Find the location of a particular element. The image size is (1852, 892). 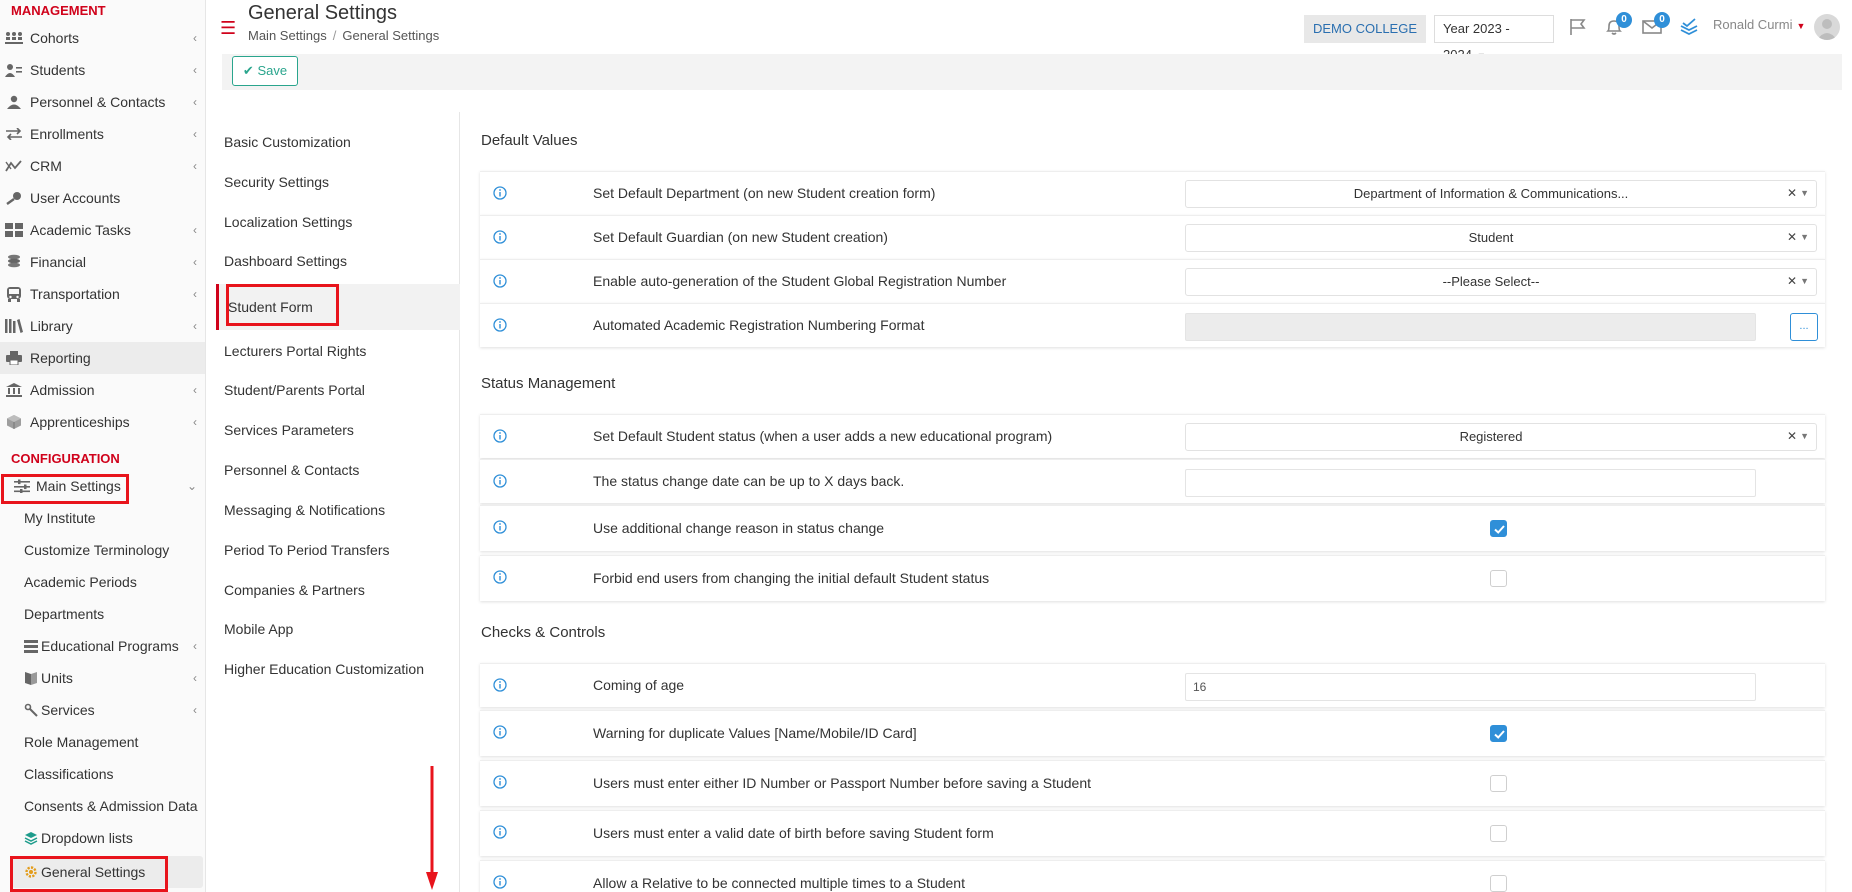

settings-nav-student-parents-portal: Student/Parents Portal is located at coordinates (338, 390).